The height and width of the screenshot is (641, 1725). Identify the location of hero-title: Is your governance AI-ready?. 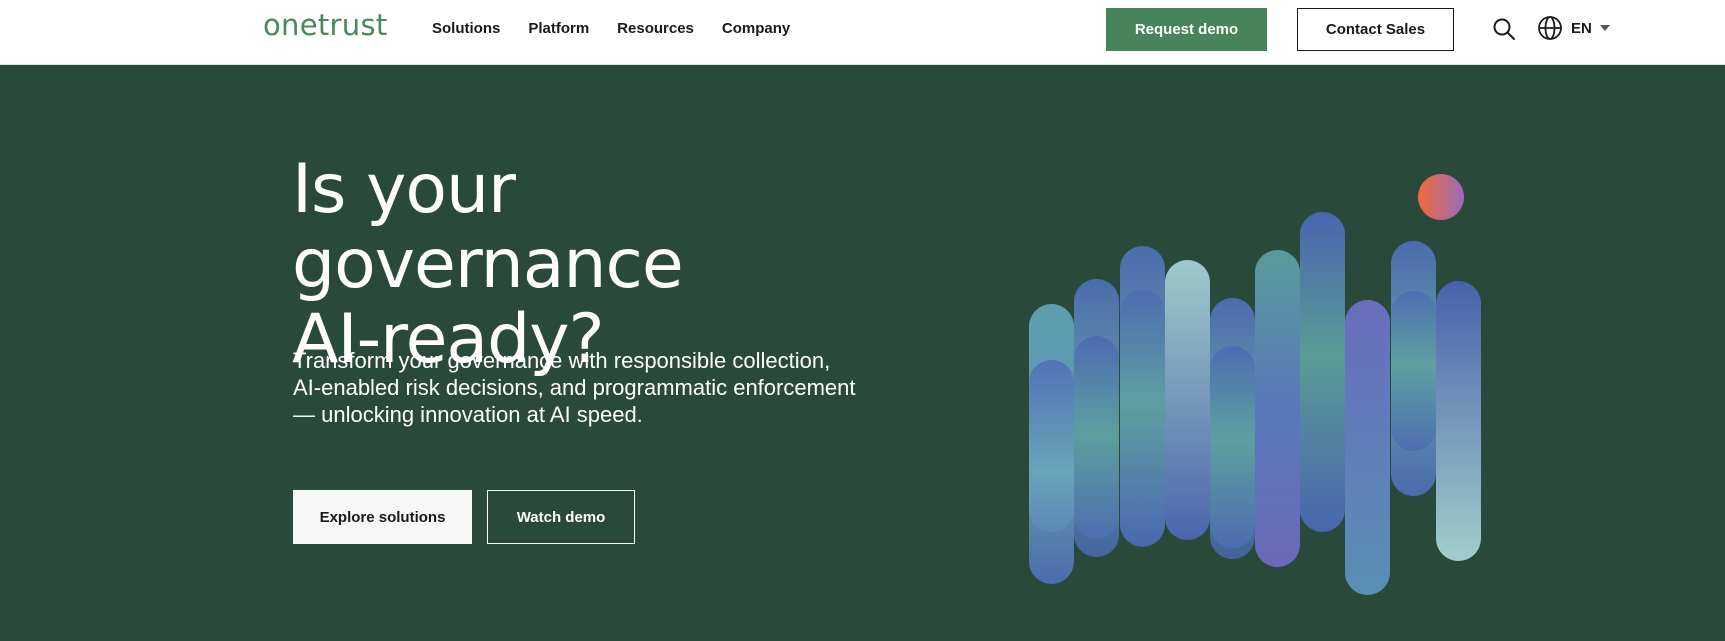
(602, 264).